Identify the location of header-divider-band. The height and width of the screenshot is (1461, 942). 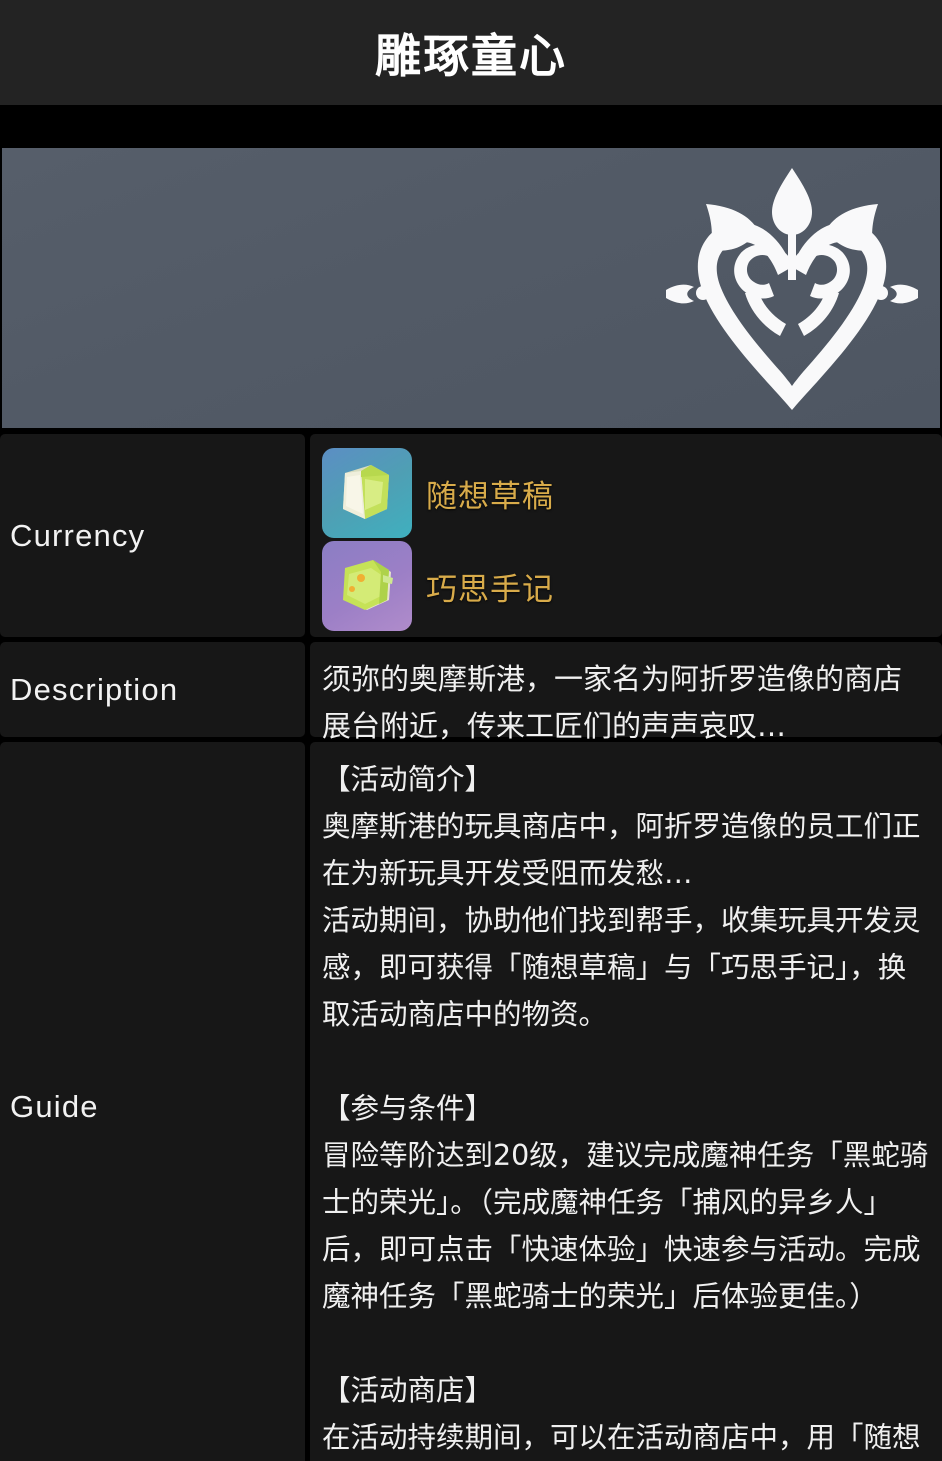
(471, 126).